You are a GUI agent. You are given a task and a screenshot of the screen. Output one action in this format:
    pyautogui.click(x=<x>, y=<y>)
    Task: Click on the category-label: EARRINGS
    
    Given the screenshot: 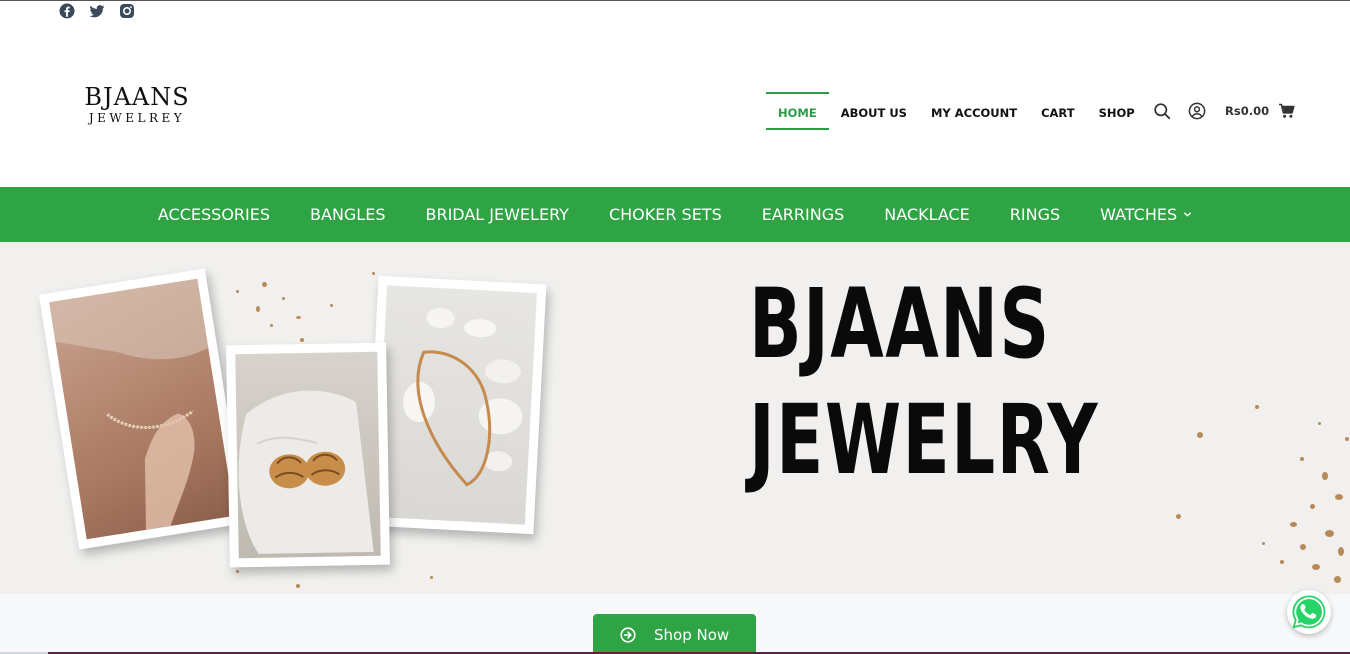 What is the action you would take?
    pyautogui.click(x=803, y=214)
    